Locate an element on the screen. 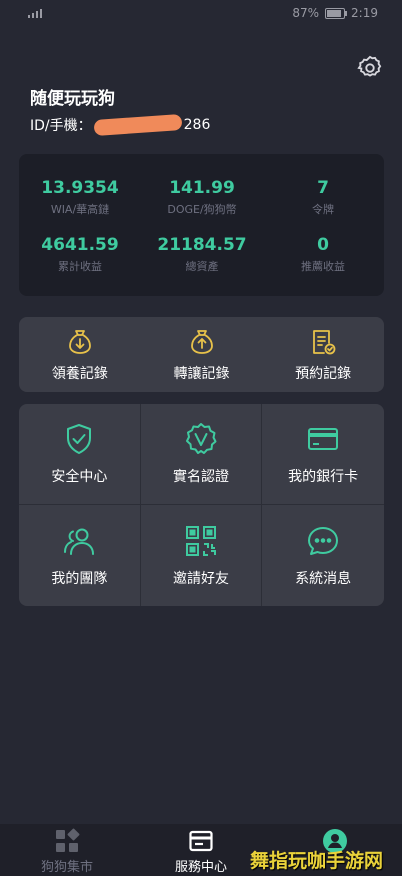 This screenshot has height=876, width=402. system-messages-label: 系統消息 is located at coordinates (323, 578).